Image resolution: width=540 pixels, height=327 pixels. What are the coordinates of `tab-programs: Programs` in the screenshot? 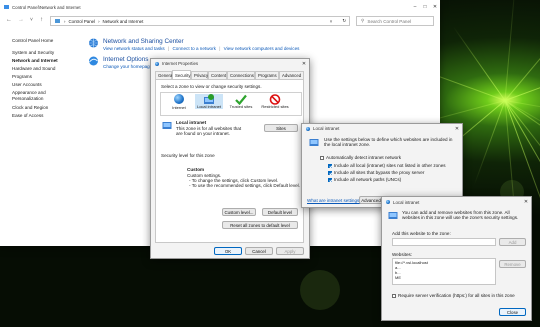 It's located at (267, 75).